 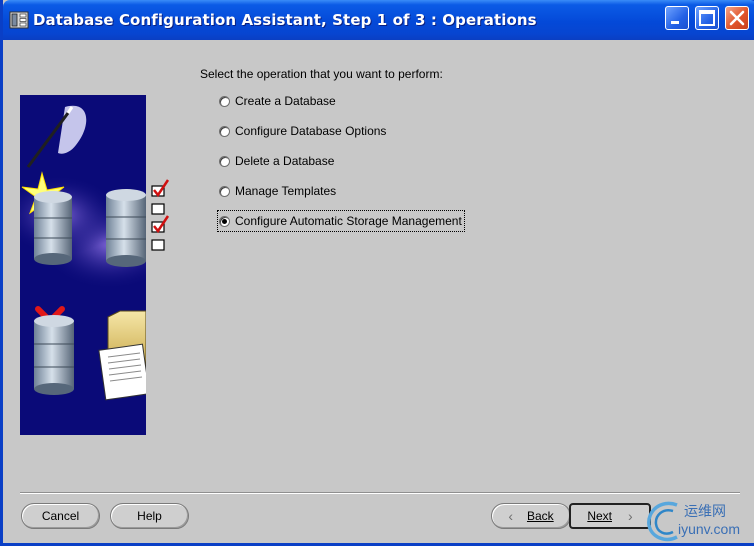 I want to click on minimize-icon, so click(x=675, y=22).